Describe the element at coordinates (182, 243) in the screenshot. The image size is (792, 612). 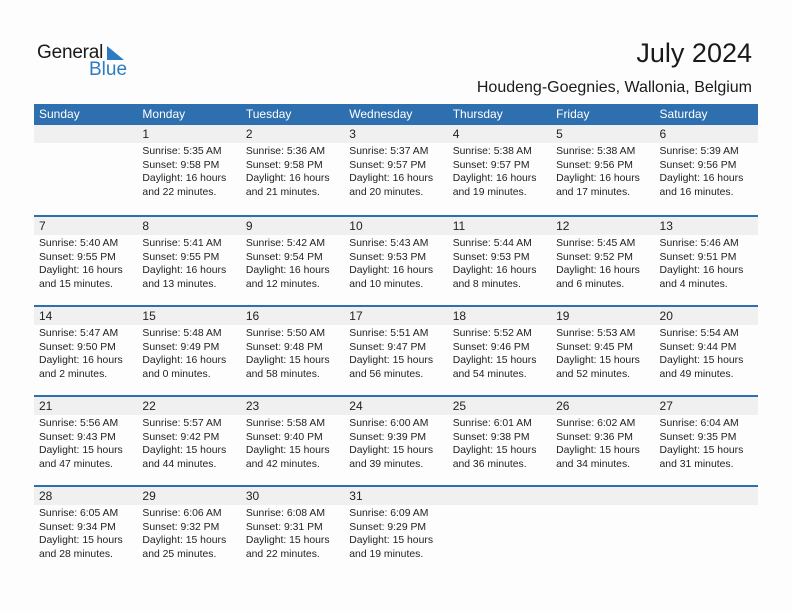
I see `sunrise-time: Sunrise: 5:41 AM` at that location.